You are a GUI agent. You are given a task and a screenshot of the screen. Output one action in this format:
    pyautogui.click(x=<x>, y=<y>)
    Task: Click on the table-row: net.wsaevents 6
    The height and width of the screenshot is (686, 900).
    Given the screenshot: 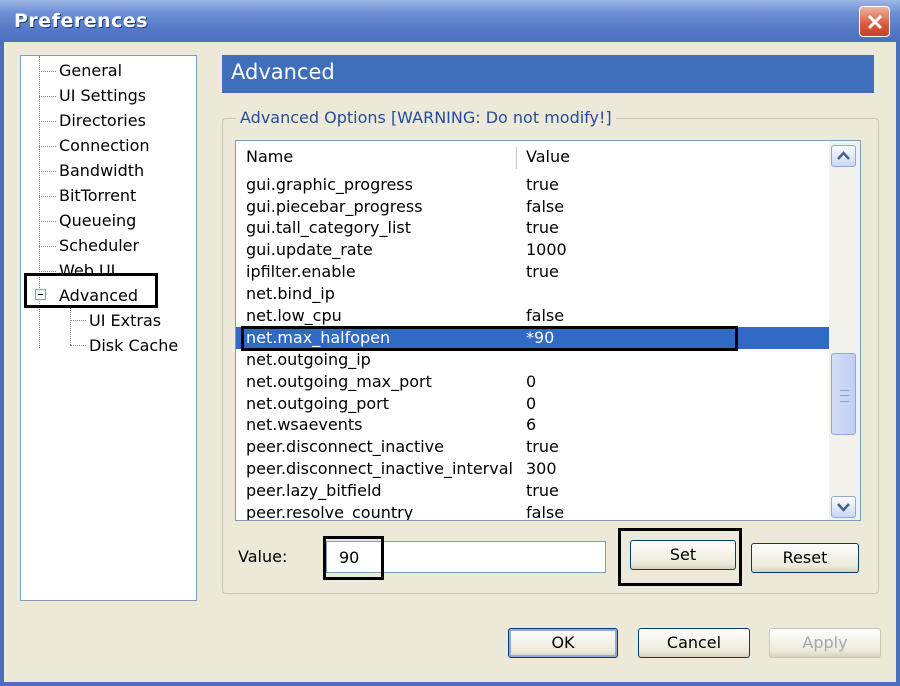 What is the action you would take?
    pyautogui.click(x=533, y=425)
    